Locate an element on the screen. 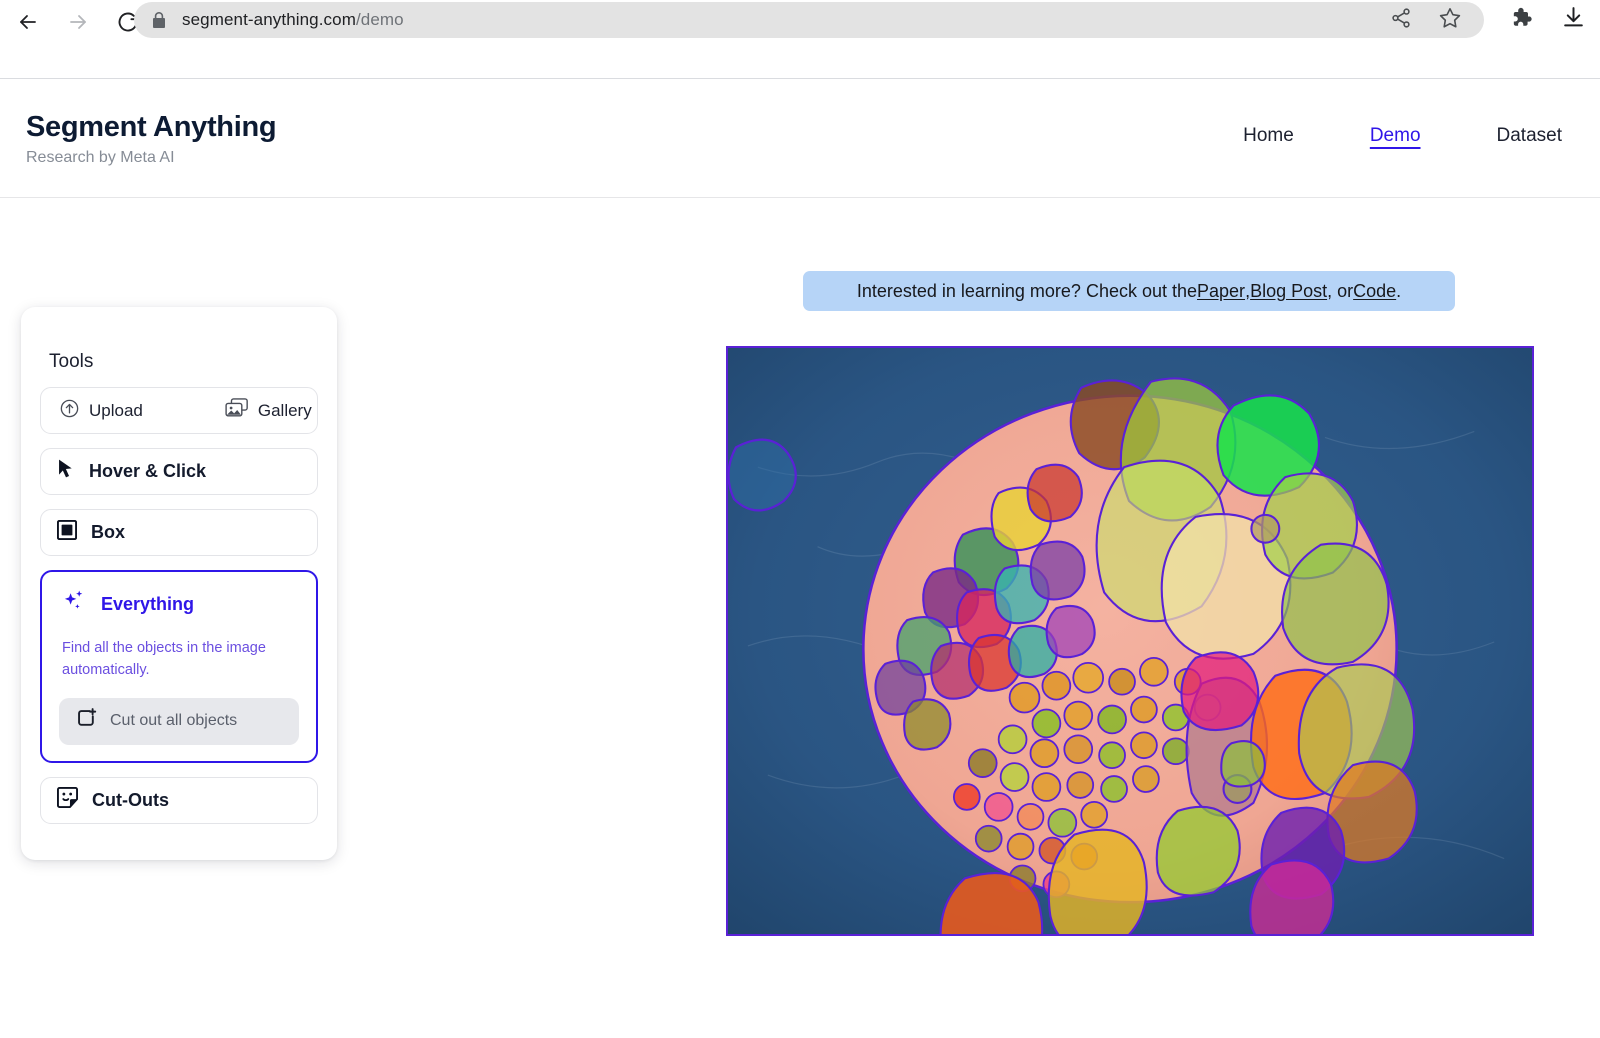 This screenshot has width=1600, height=1038. nav-item-home: Home is located at coordinates (1268, 136).